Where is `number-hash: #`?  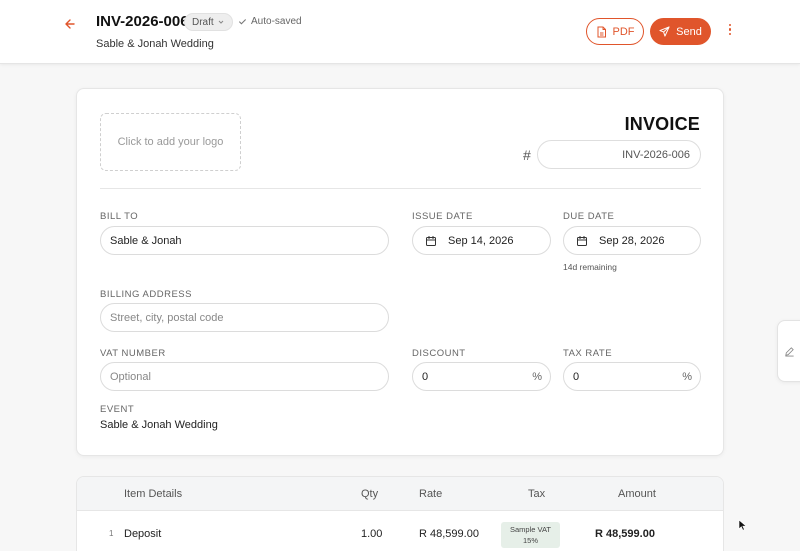
number-hash: # is located at coordinates (527, 155).